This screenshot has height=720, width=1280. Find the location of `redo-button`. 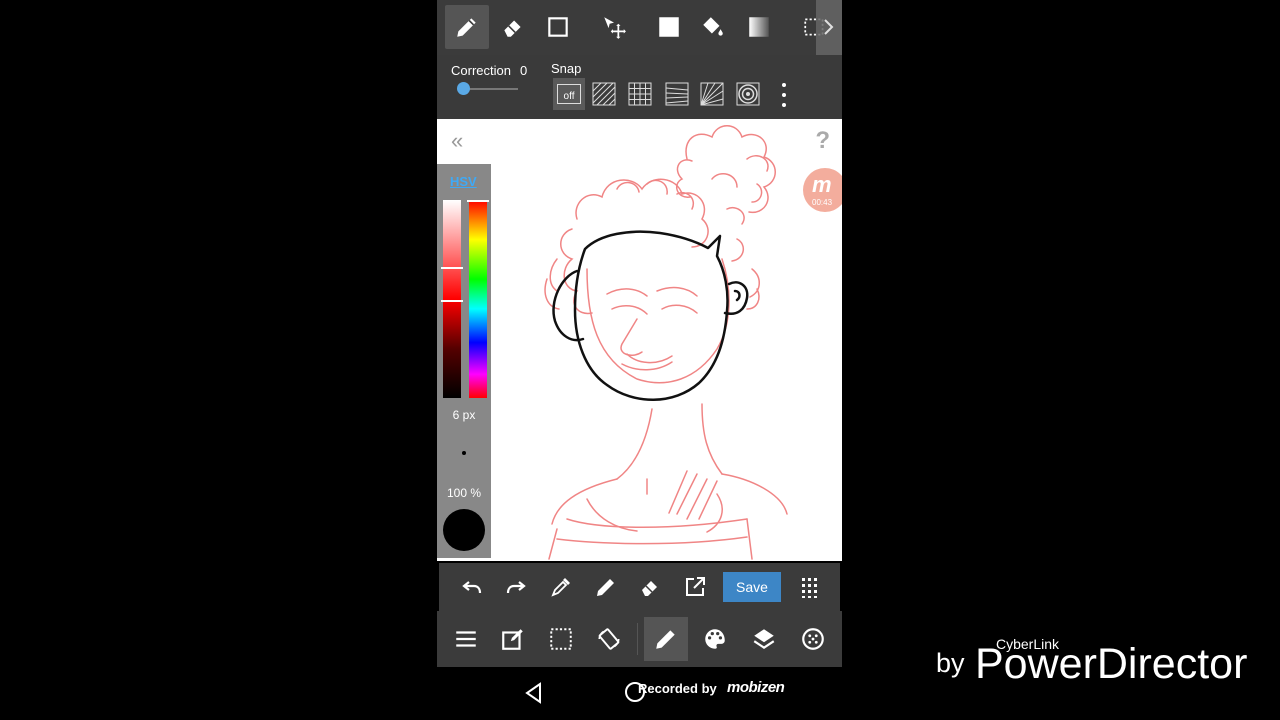

redo-button is located at coordinates (516, 587).